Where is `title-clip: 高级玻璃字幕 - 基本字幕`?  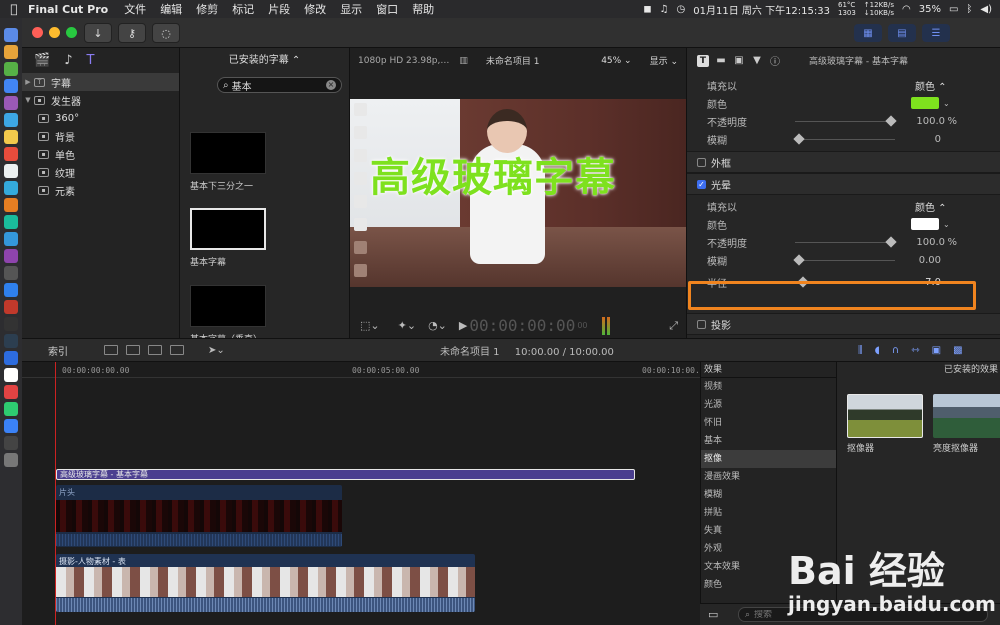 title-clip: 高级玻璃字幕 - 基本字幕 is located at coordinates (345, 474).